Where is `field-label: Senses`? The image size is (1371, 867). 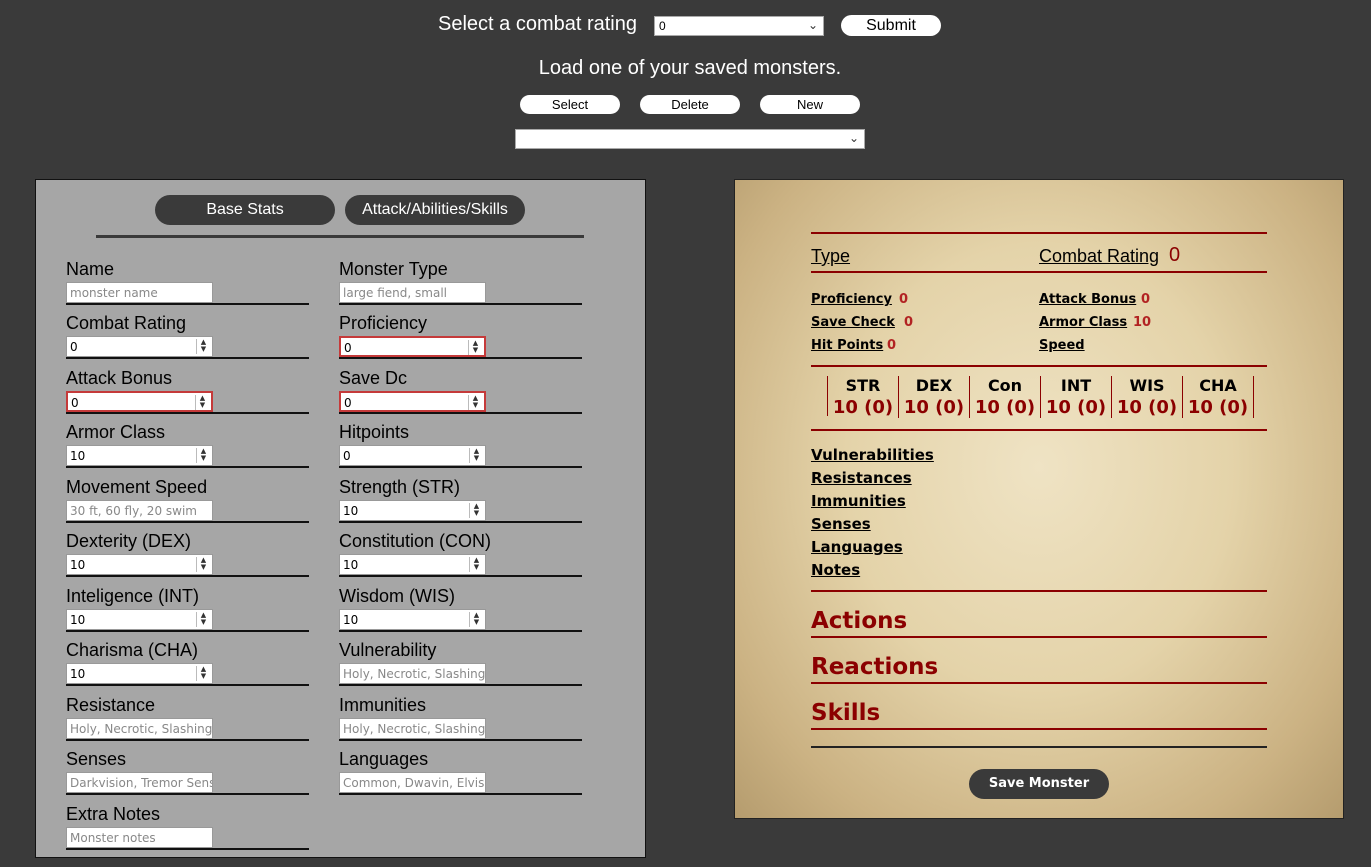
field-label: Senses is located at coordinates (96, 759).